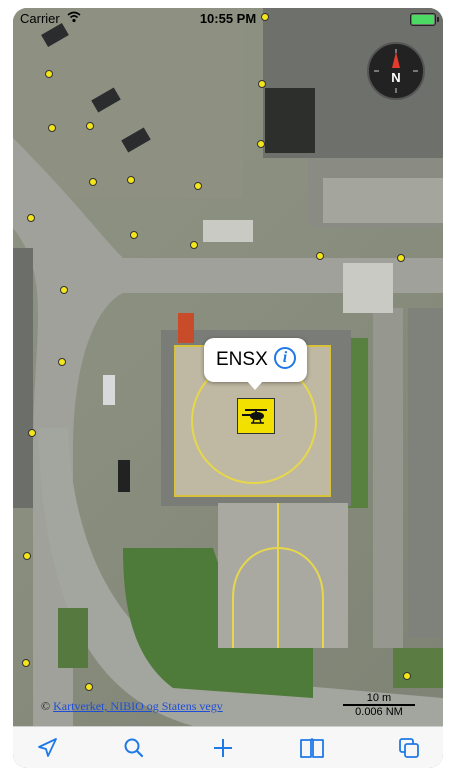 This screenshot has height=772, width=450. What do you see at coordinates (379, 712) in the screenshot?
I see `scale-nautical: 0.006 NM` at bounding box center [379, 712].